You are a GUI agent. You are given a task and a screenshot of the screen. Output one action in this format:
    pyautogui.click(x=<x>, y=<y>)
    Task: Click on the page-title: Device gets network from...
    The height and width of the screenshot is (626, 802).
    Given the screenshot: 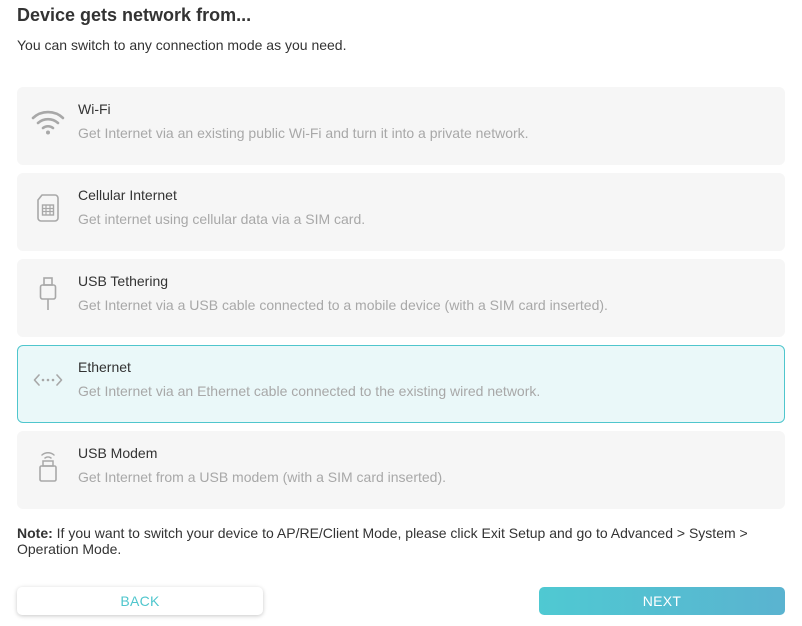 What is the action you would take?
    pyautogui.click(x=134, y=15)
    